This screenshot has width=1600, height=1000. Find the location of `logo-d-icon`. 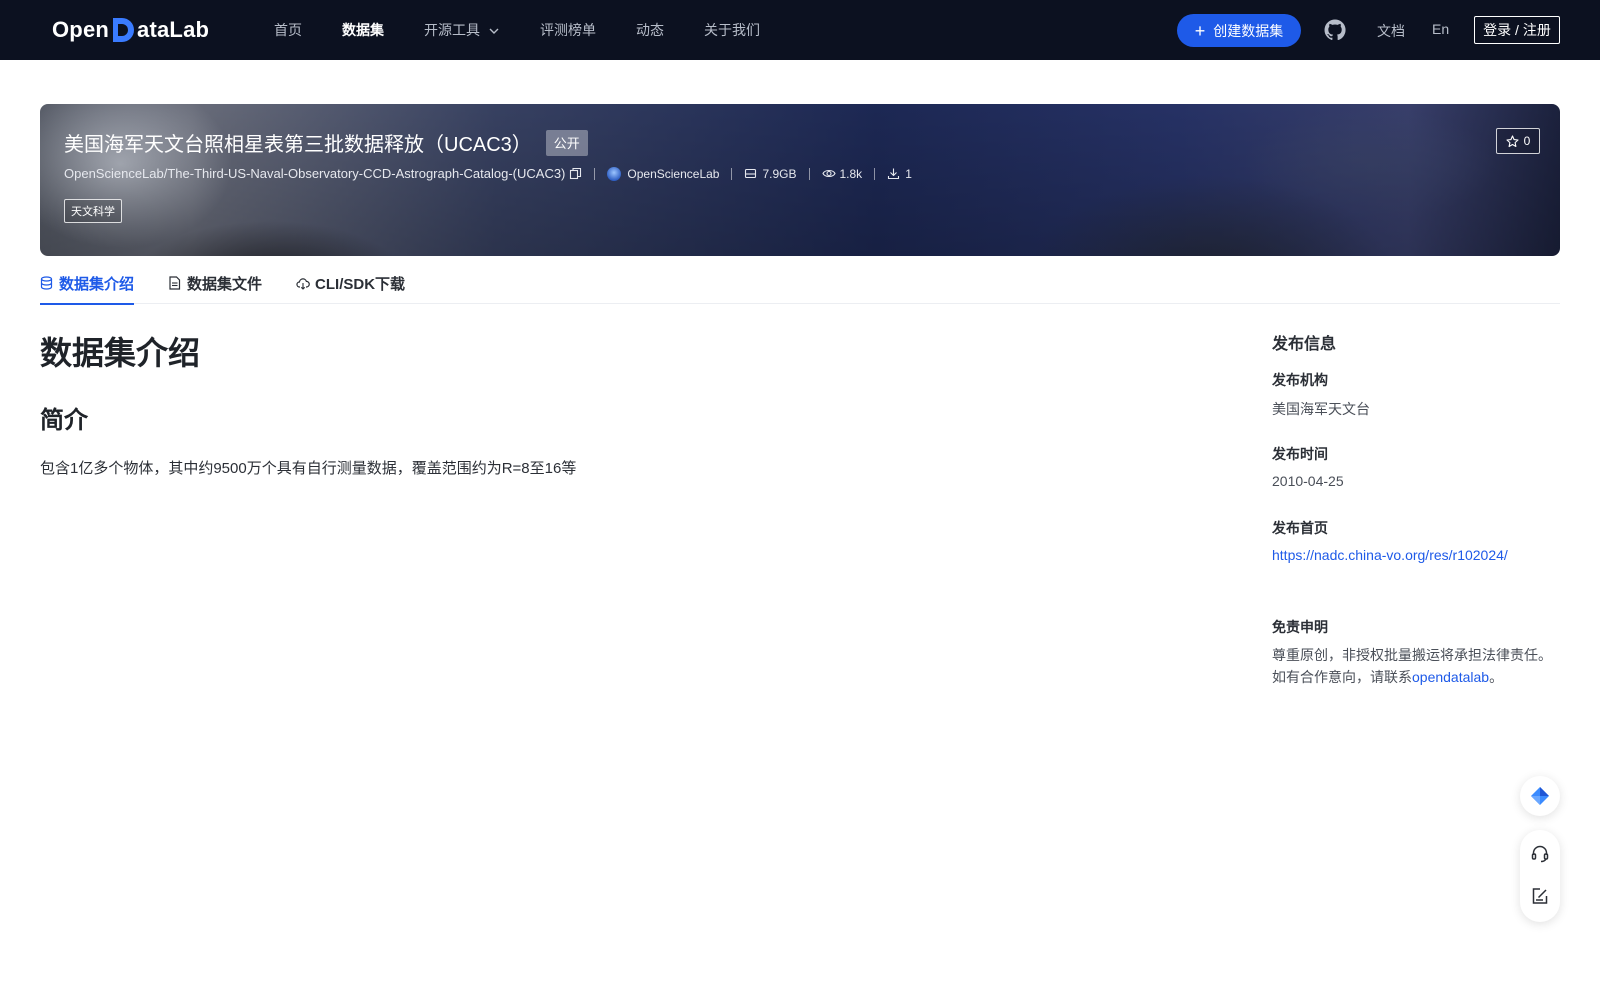

logo-d-icon is located at coordinates (123, 30).